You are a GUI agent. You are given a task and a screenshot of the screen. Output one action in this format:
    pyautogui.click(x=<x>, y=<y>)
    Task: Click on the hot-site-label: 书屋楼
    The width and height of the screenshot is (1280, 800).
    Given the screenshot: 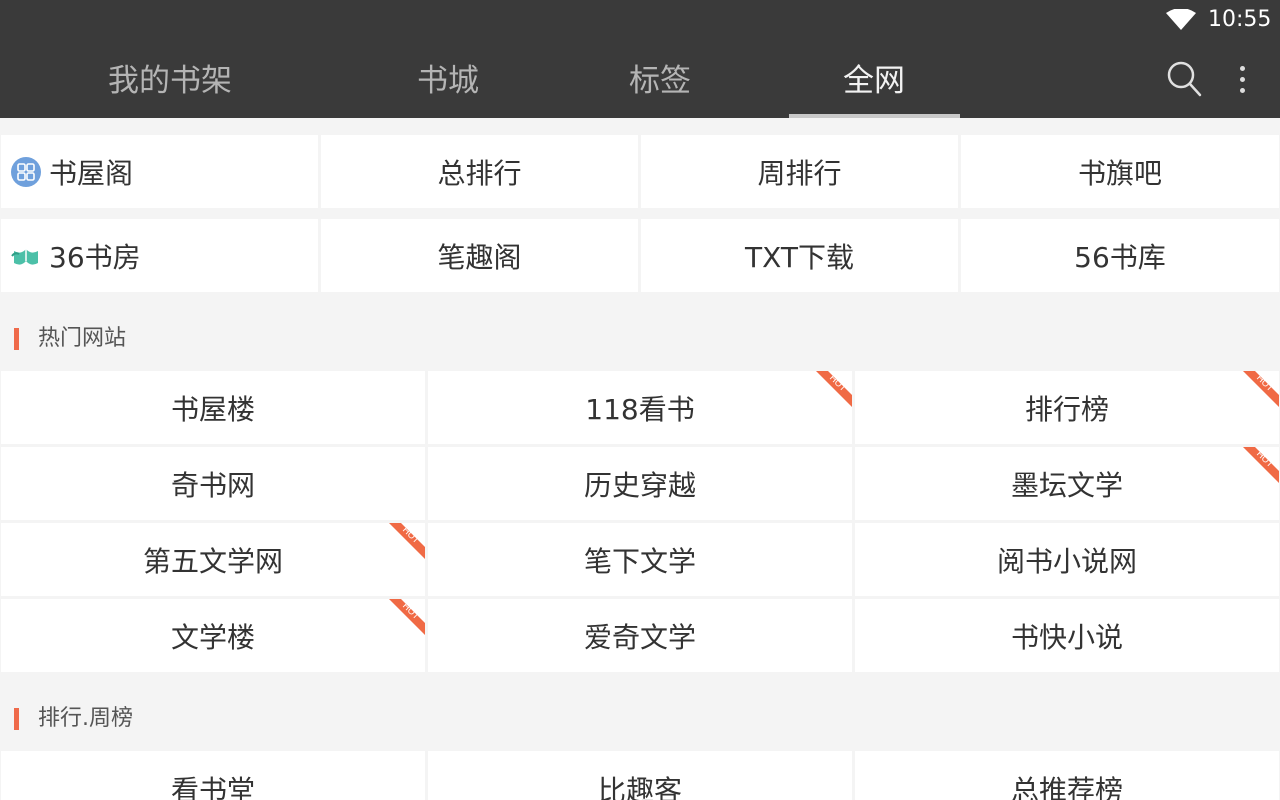 What is the action you would take?
    pyautogui.click(x=212, y=409)
    